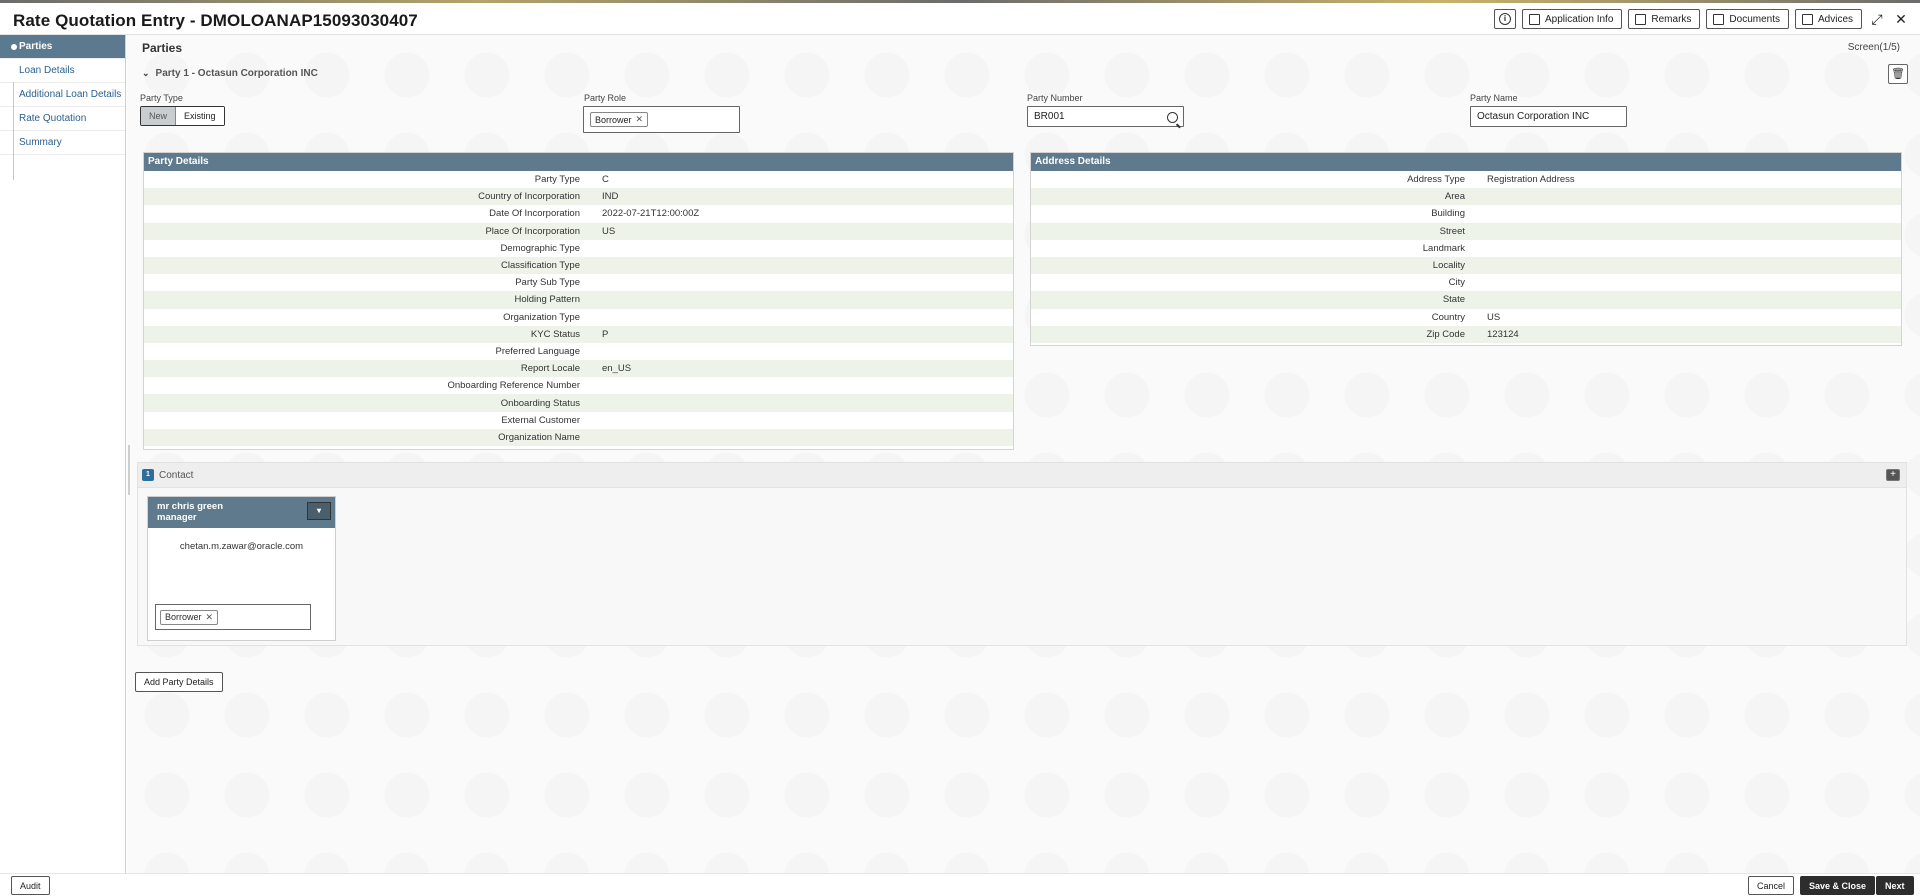 The width and height of the screenshot is (1920, 896). Describe the element at coordinates (1807, 19) in the screenshot. I see `advices-icon` at that location.